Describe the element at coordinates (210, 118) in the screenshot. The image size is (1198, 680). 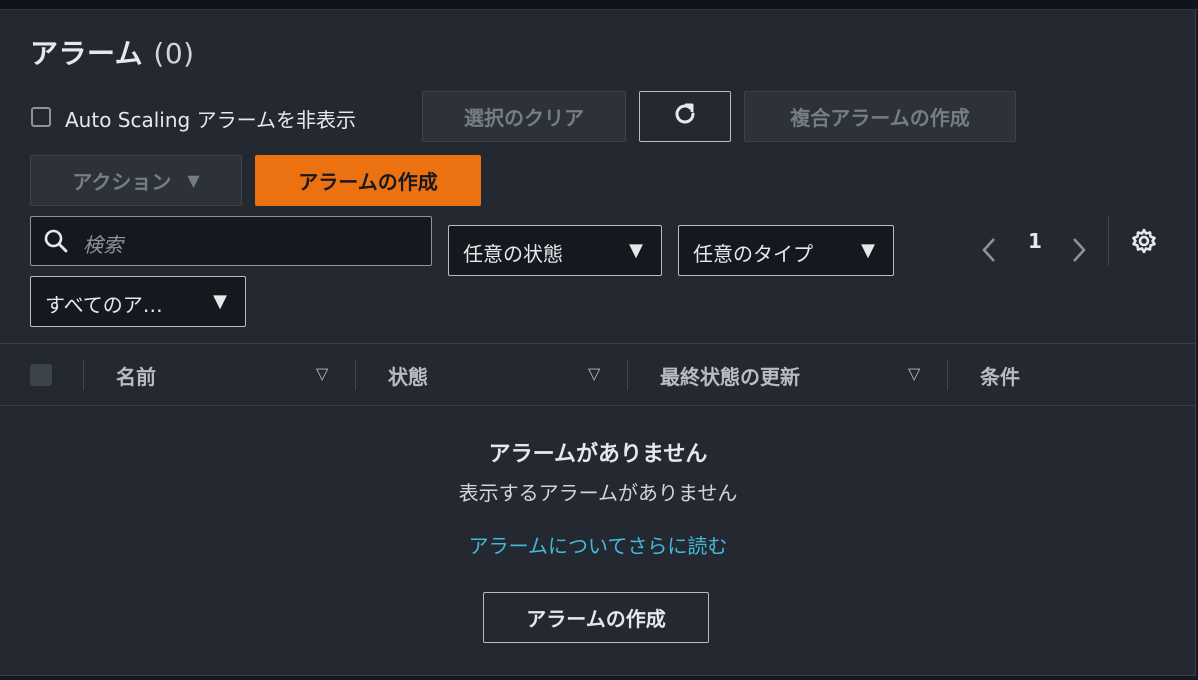
I see `hide-autoscaling-label: Auto Scaling アラームを非表示` at that location.